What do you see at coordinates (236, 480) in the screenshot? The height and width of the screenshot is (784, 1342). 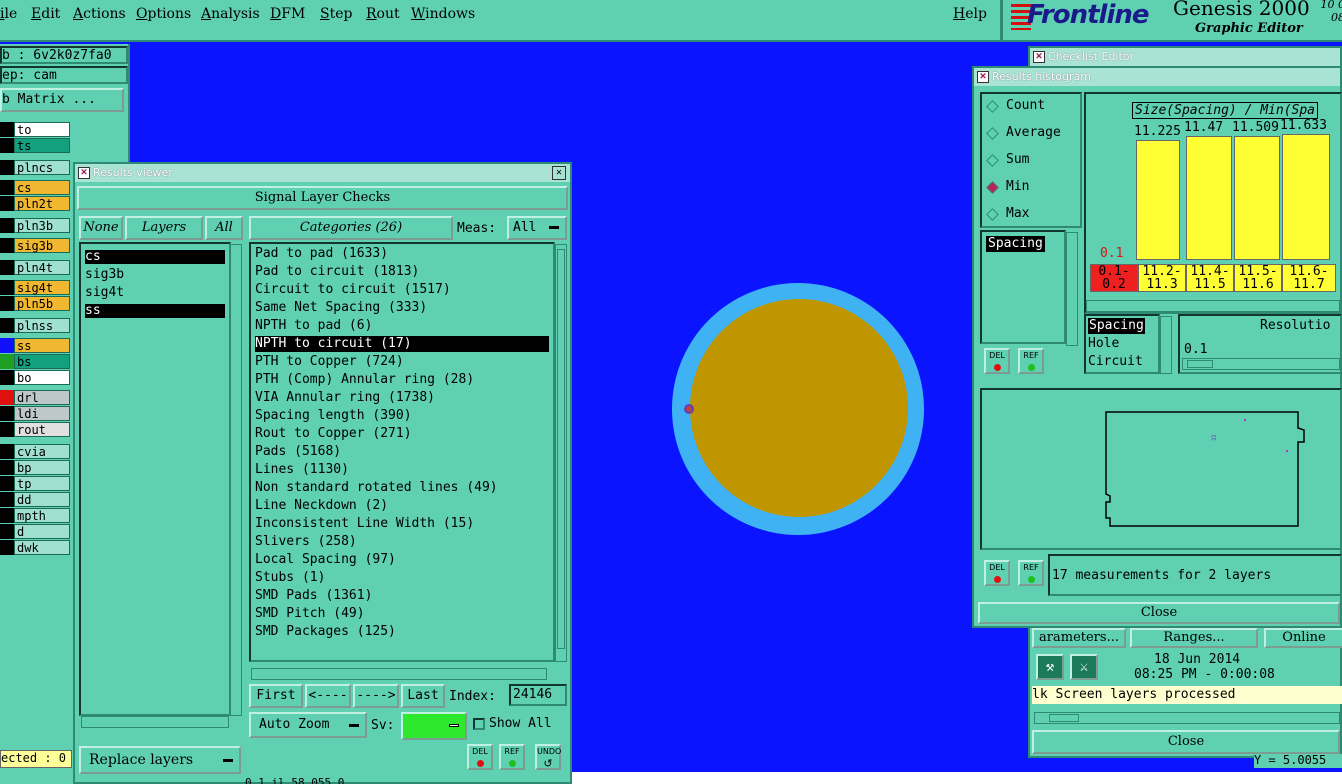 I see `layers-scrollbar` at bounding box center [236, 480].